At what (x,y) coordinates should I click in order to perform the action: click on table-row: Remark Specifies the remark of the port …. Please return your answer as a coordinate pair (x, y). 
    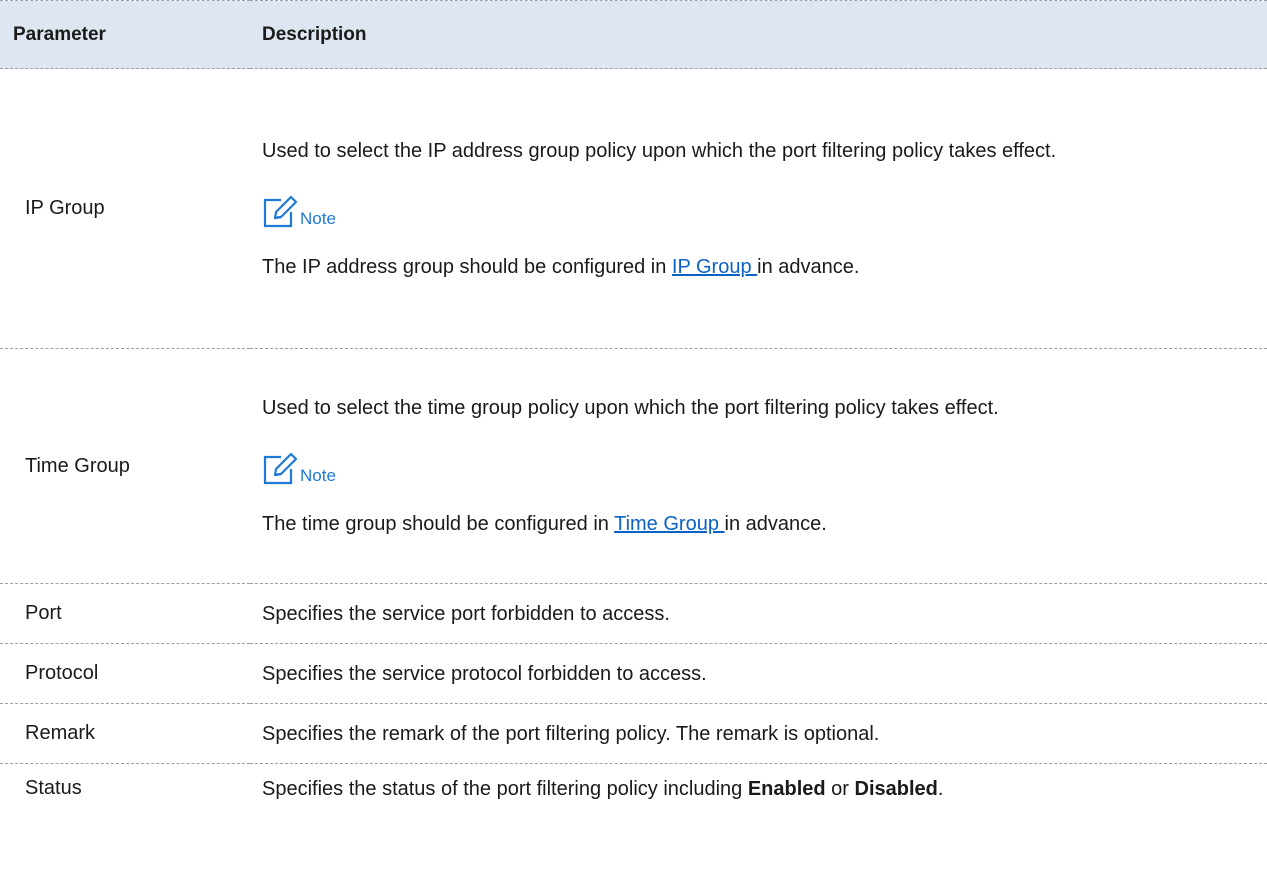
    Looking at the image, I should click on (633, 733).